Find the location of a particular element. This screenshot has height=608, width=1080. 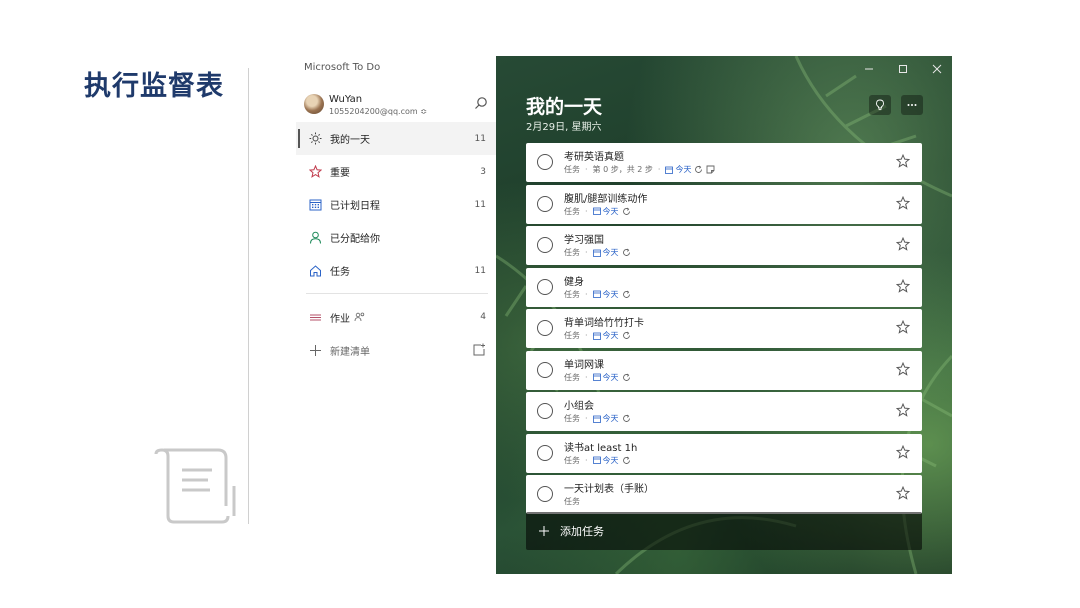

task-title: 学习强国 is located at coordinates (584, 240).